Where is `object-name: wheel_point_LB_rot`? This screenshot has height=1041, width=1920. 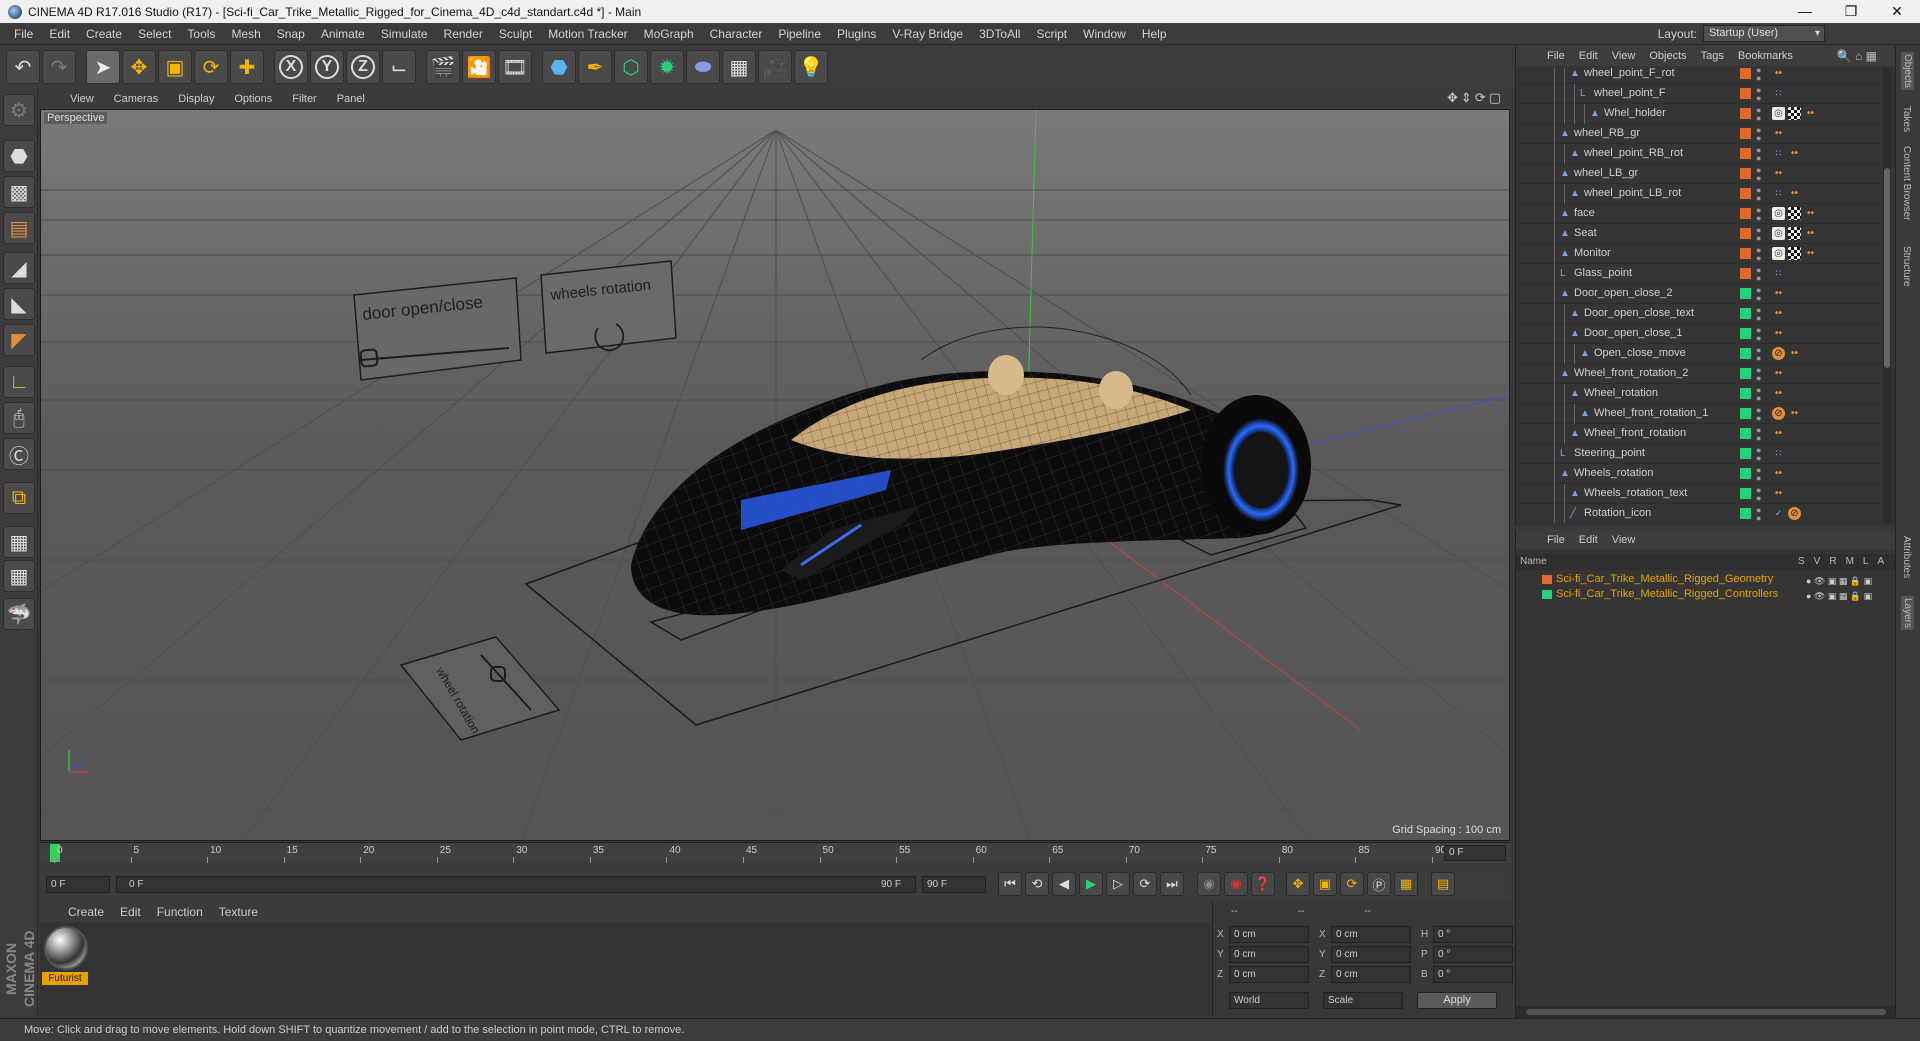
object-name: wheel_point_LB_rot is located at coordinates (1632, 193).